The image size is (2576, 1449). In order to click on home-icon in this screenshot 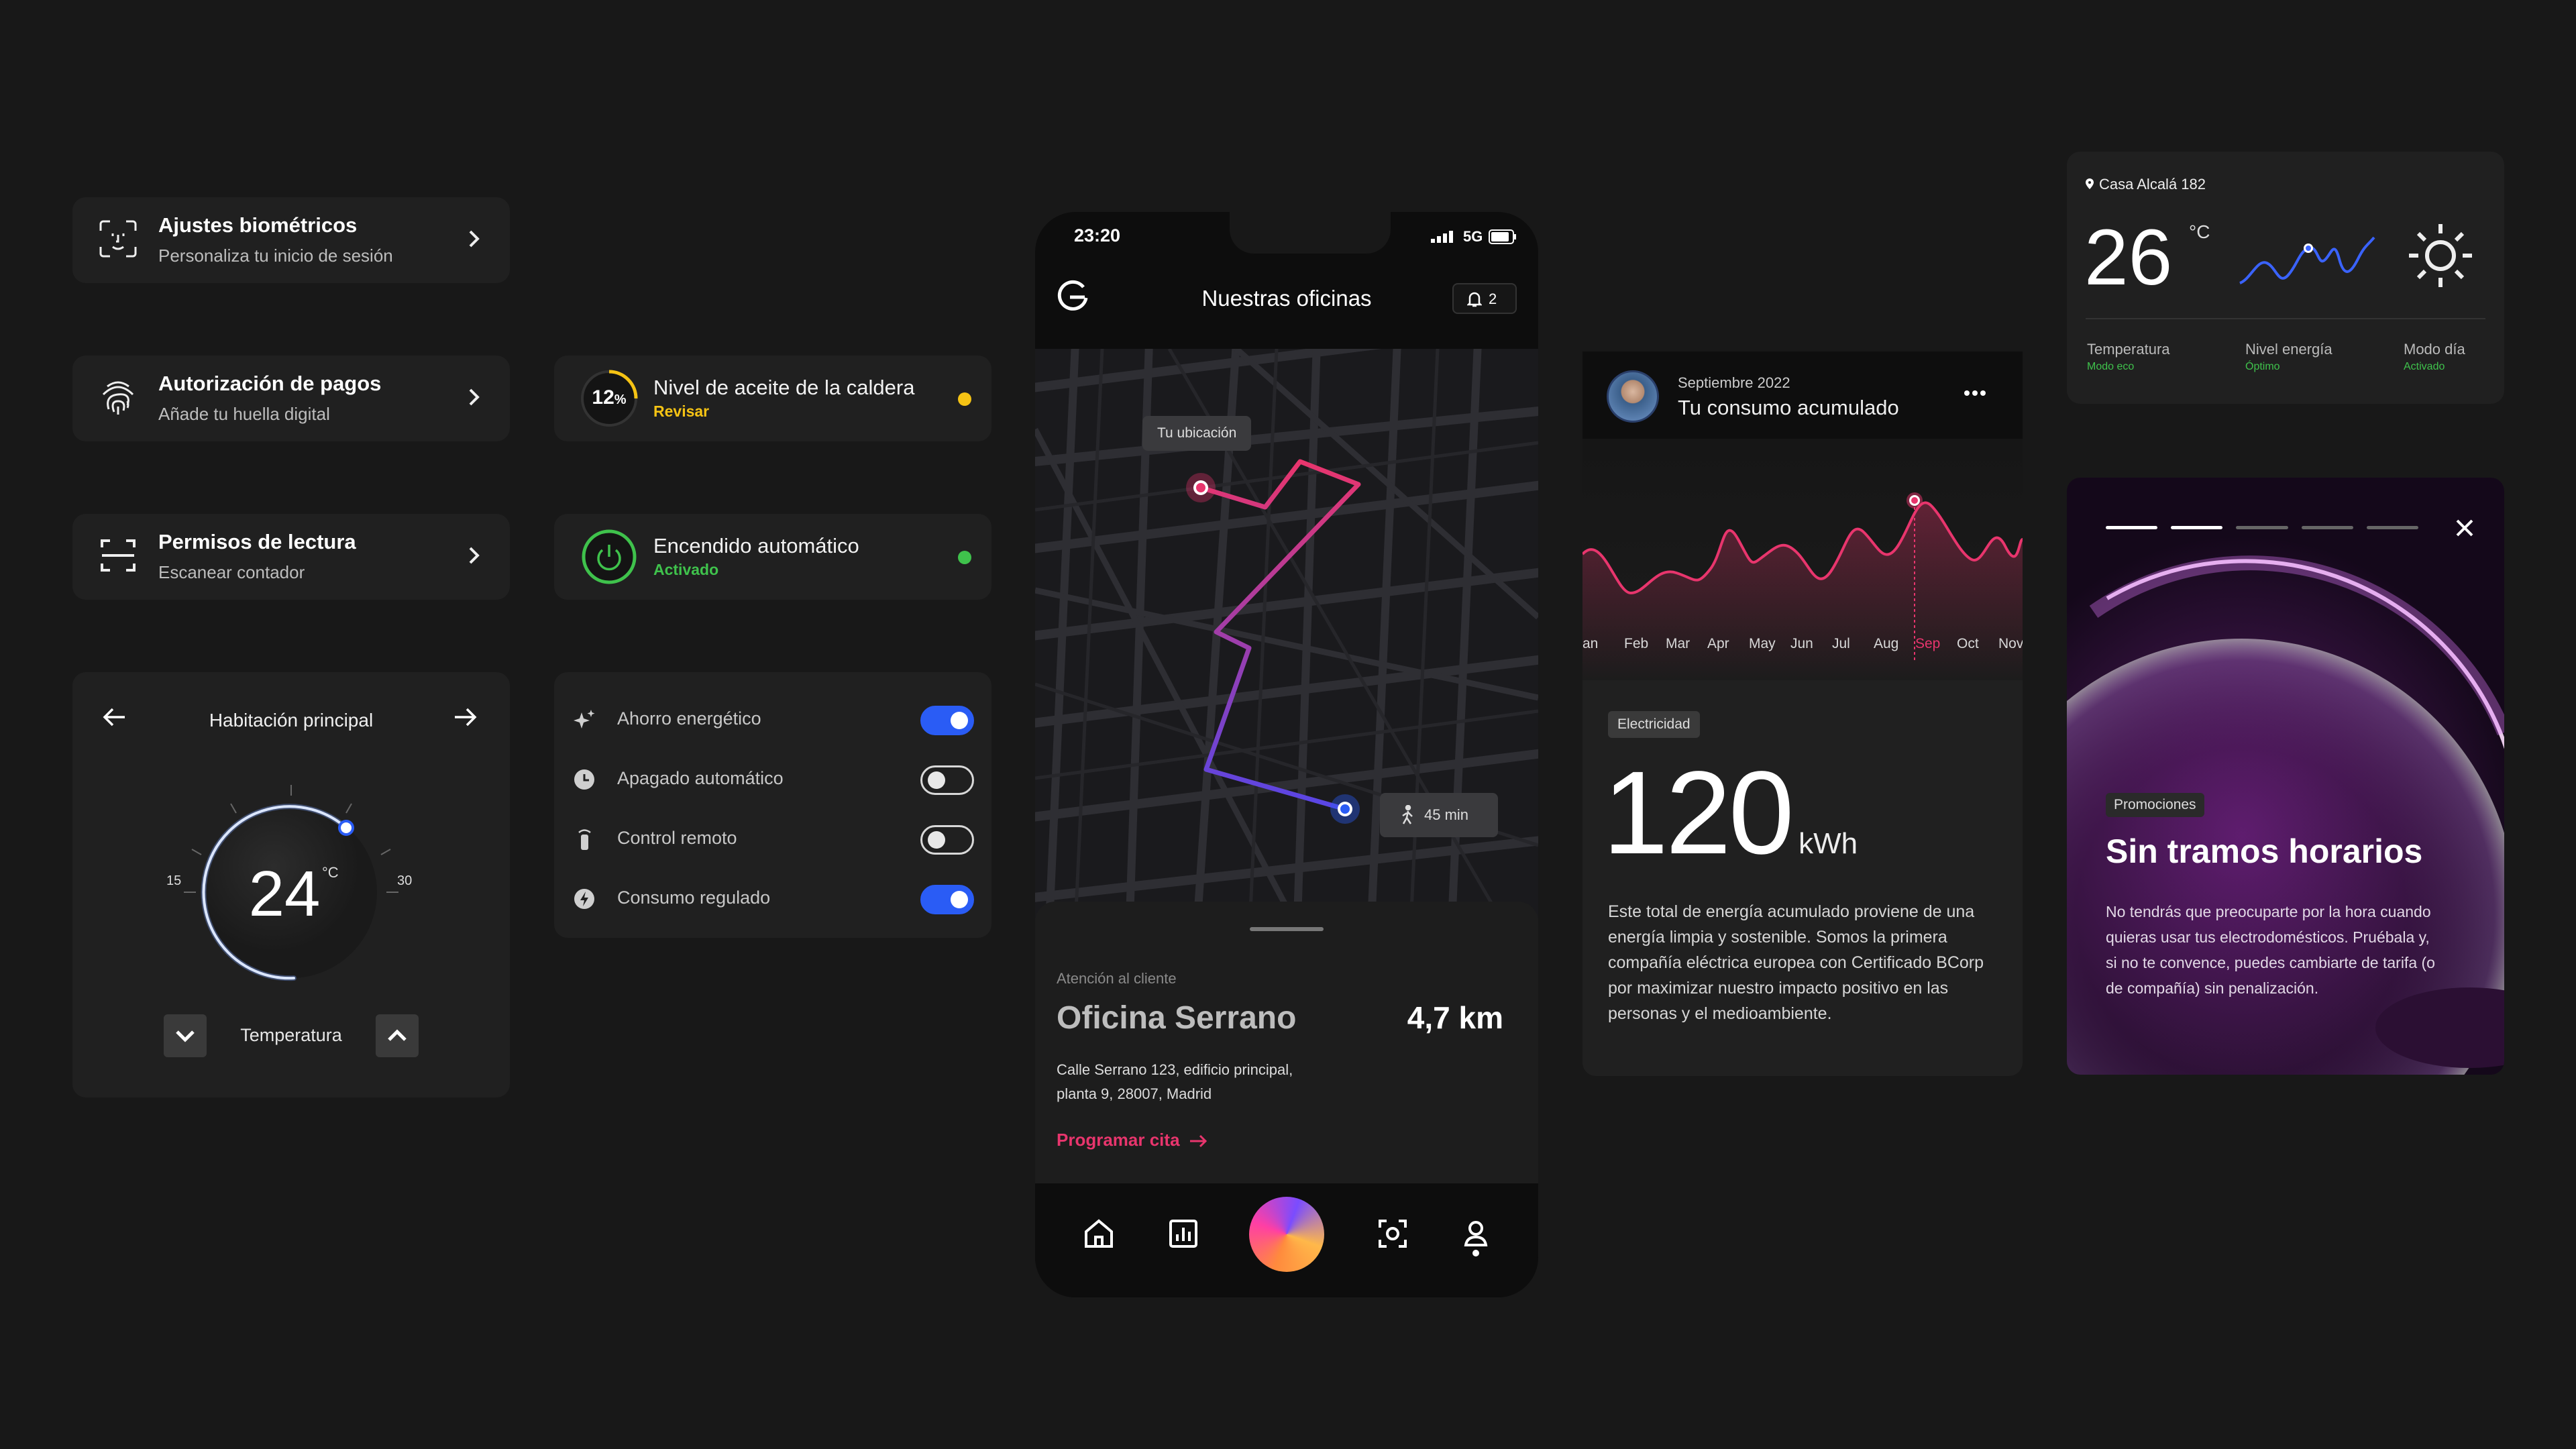, I will do `click(1099, 1233)`.